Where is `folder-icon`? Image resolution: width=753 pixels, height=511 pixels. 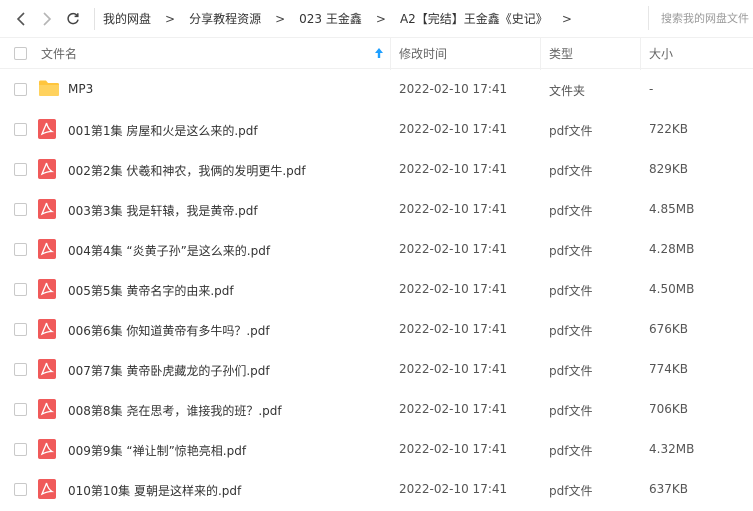 folder-icon is located at coordinates (49, 88).